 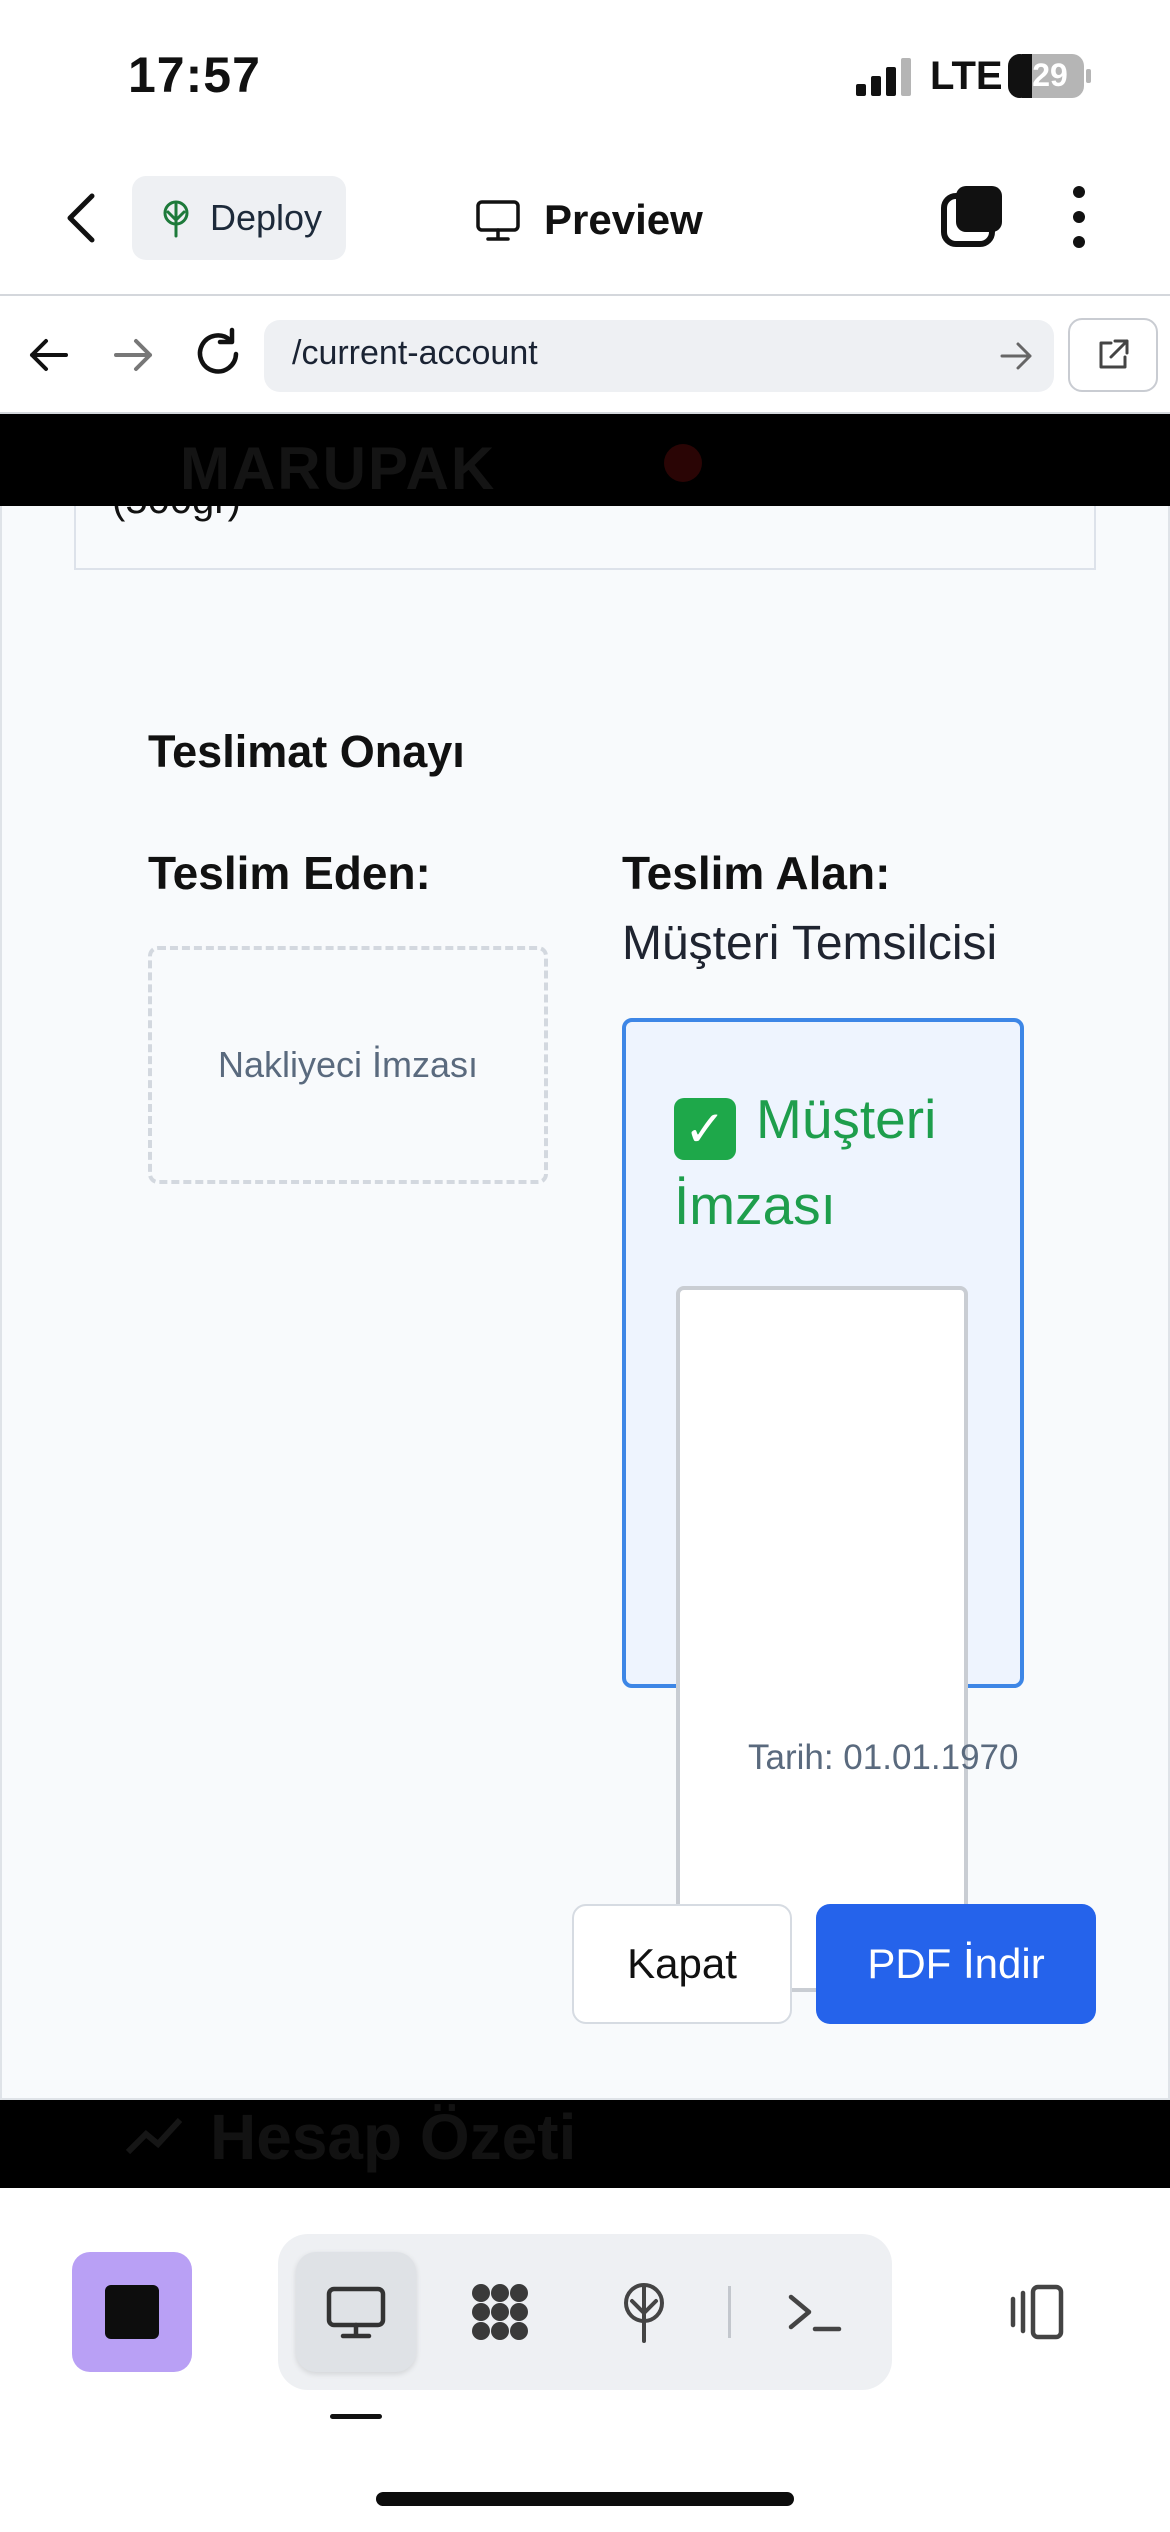 I want to click on back-chevron-icon, so click(x=82, y=218).